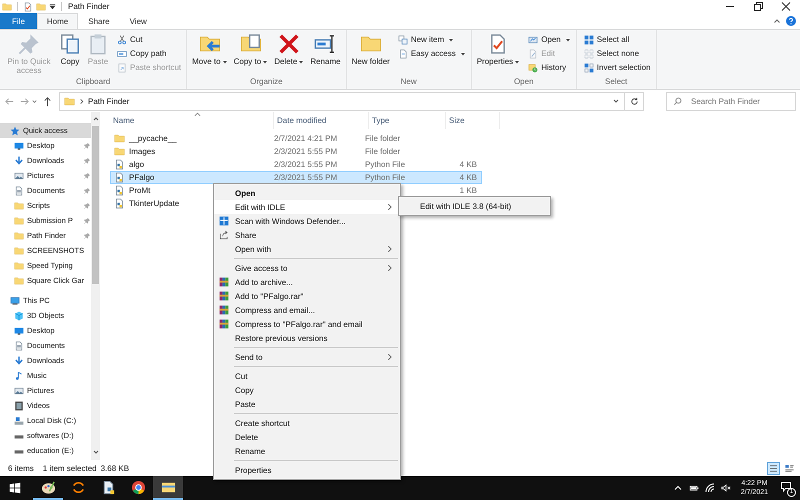 The width and height of the screenshot is (800, 500). I want to click on file-name: Images, so click(142, 151).